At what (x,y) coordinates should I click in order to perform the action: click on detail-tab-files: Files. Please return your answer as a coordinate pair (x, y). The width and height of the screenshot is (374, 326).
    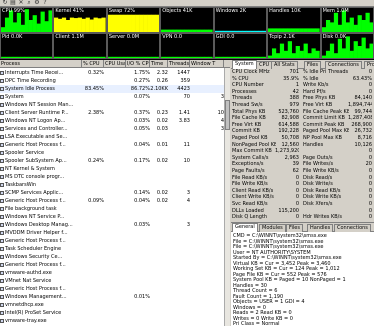
    Looking at the image, I should click on (294, 228).